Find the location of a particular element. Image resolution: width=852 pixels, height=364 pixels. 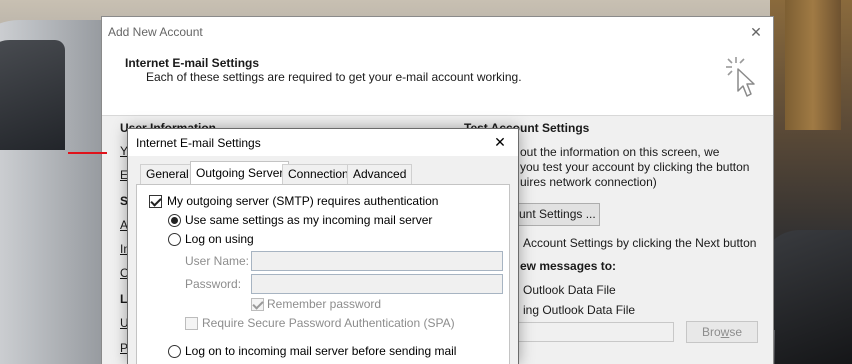

log-on-using-label: Log on using is located at coordinates (219, 239).